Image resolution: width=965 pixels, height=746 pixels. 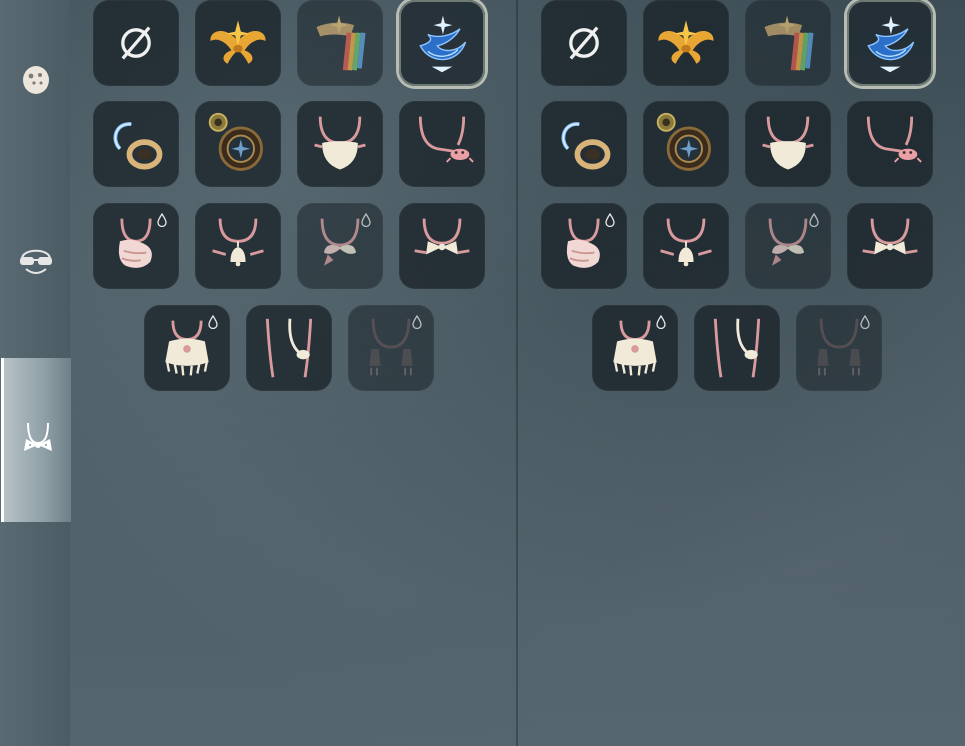 I want to click on glasses-icon, so click(x=36, y=261).